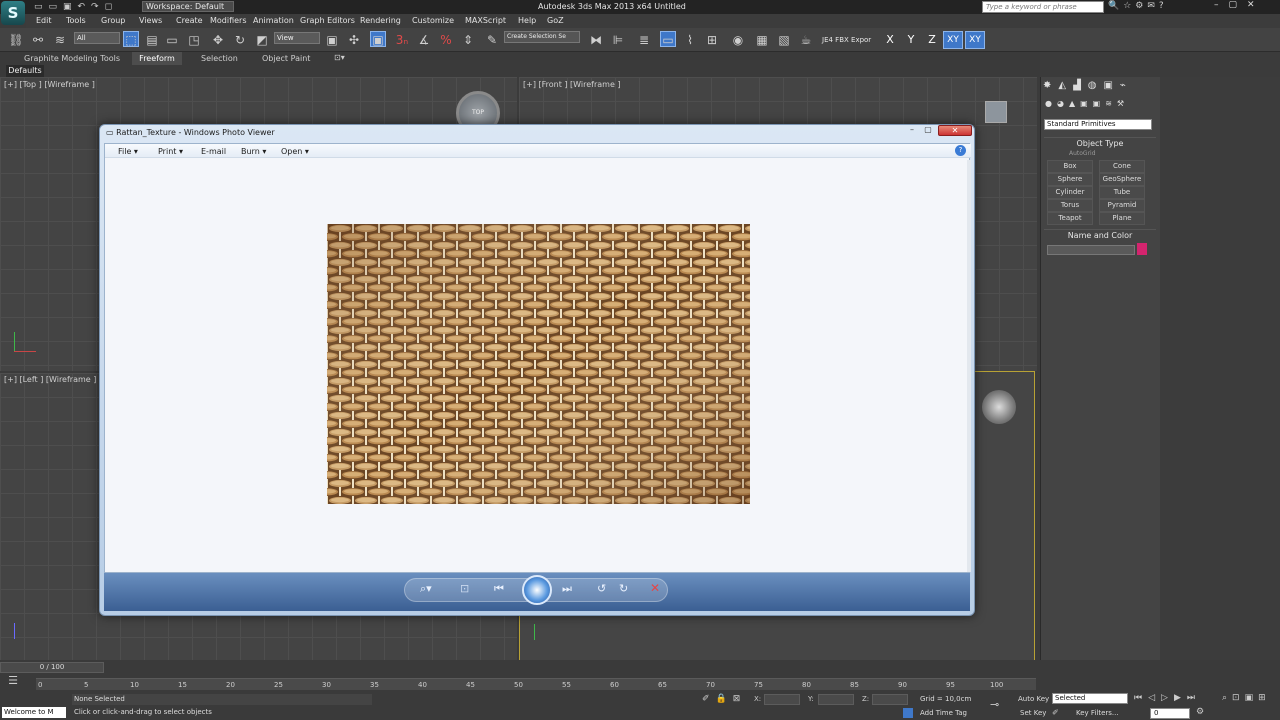 This screenshot has width=1280, height=720. I want to click on menu-customize: Customize, so click(433, 20).